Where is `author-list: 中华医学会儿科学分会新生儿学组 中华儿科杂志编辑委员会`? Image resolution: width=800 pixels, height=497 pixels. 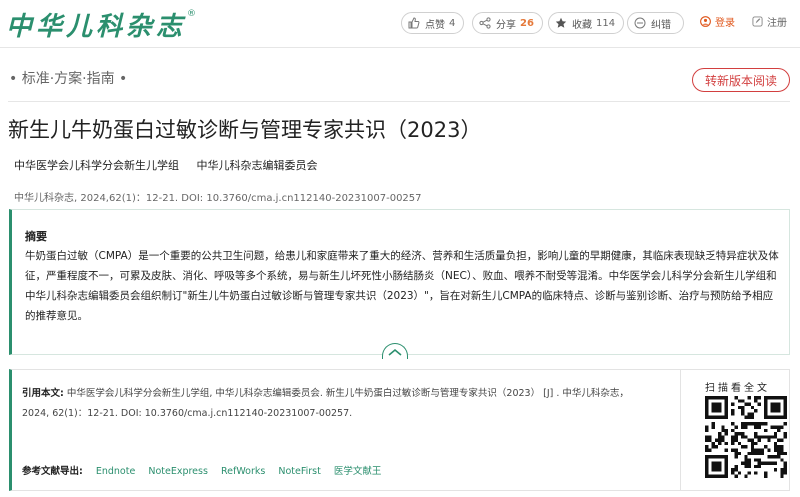
author-list: 中华医学会儿科学分会新生儿学组 中华儿科杂志编辑委员会 is located at coordinates (166, 165).